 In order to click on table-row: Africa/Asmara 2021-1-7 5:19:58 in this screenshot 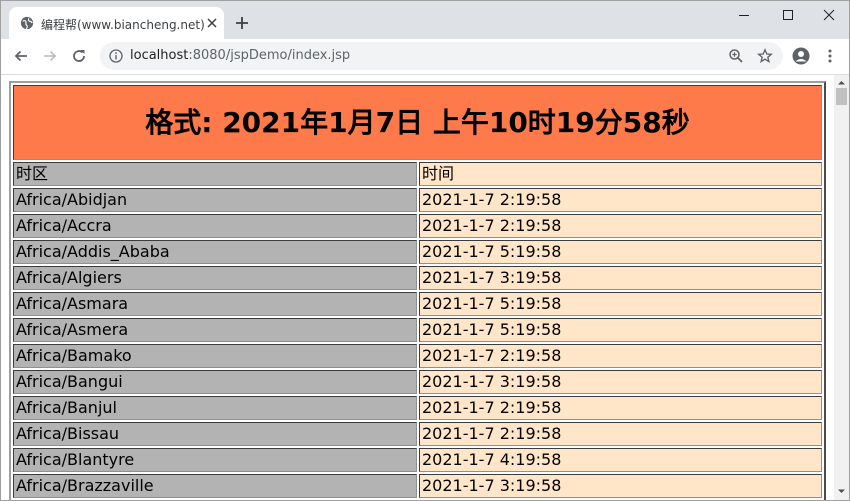, I will do `click(417, 304)`.